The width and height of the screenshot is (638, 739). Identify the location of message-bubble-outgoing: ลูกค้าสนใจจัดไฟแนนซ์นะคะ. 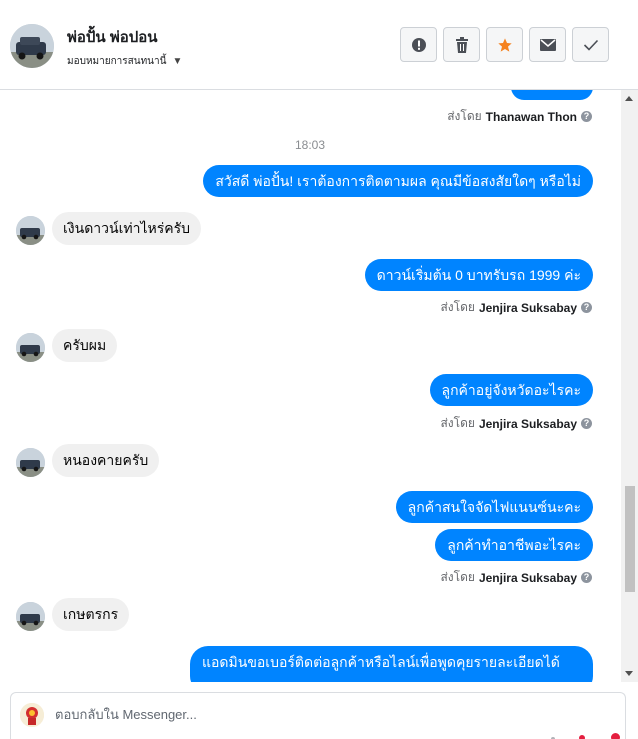
(494, 507).